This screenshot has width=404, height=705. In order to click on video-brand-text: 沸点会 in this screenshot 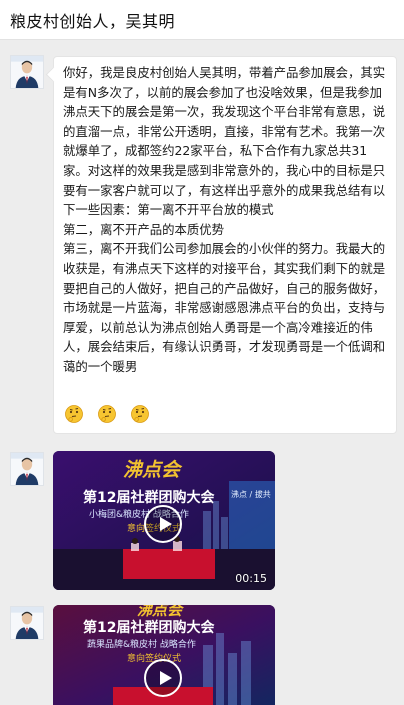, I will do `click(152, 470)`.